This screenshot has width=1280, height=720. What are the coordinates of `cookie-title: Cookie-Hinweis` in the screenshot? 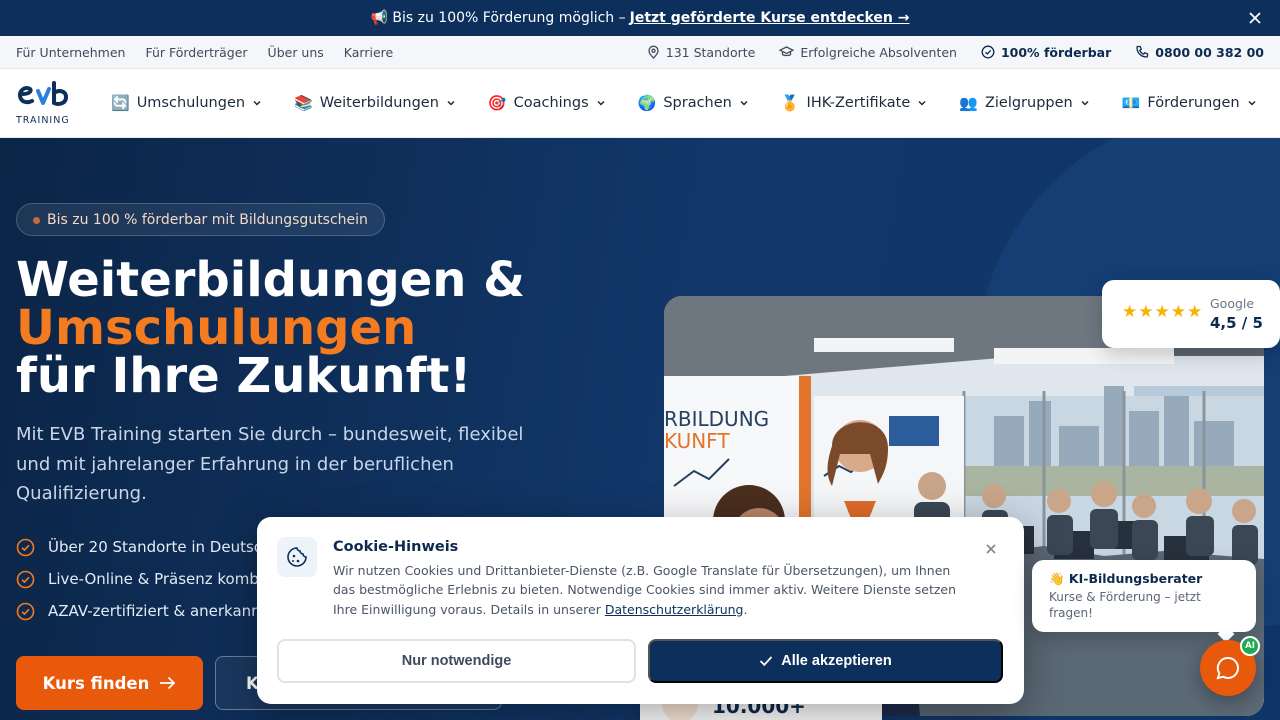 It's located at (396, 547).